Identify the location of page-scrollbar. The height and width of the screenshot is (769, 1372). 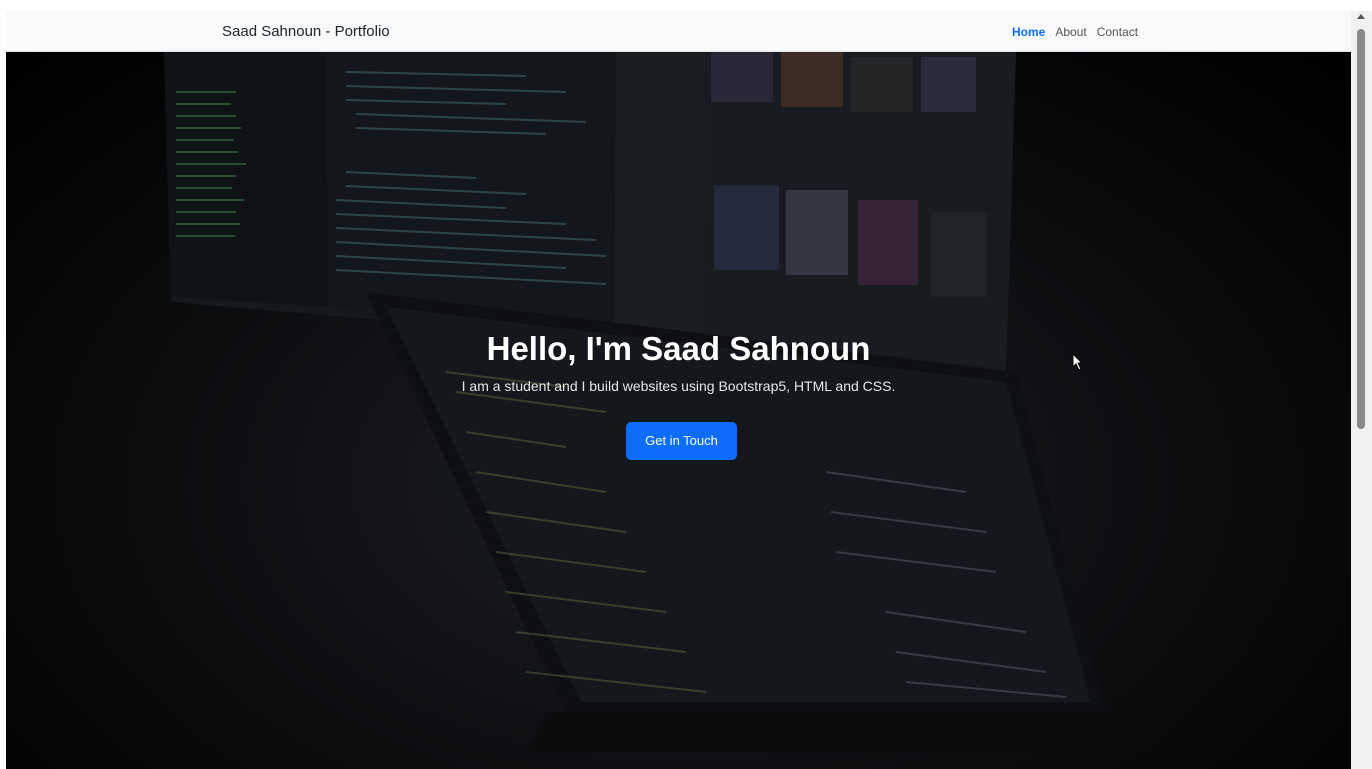
(1361, 390).